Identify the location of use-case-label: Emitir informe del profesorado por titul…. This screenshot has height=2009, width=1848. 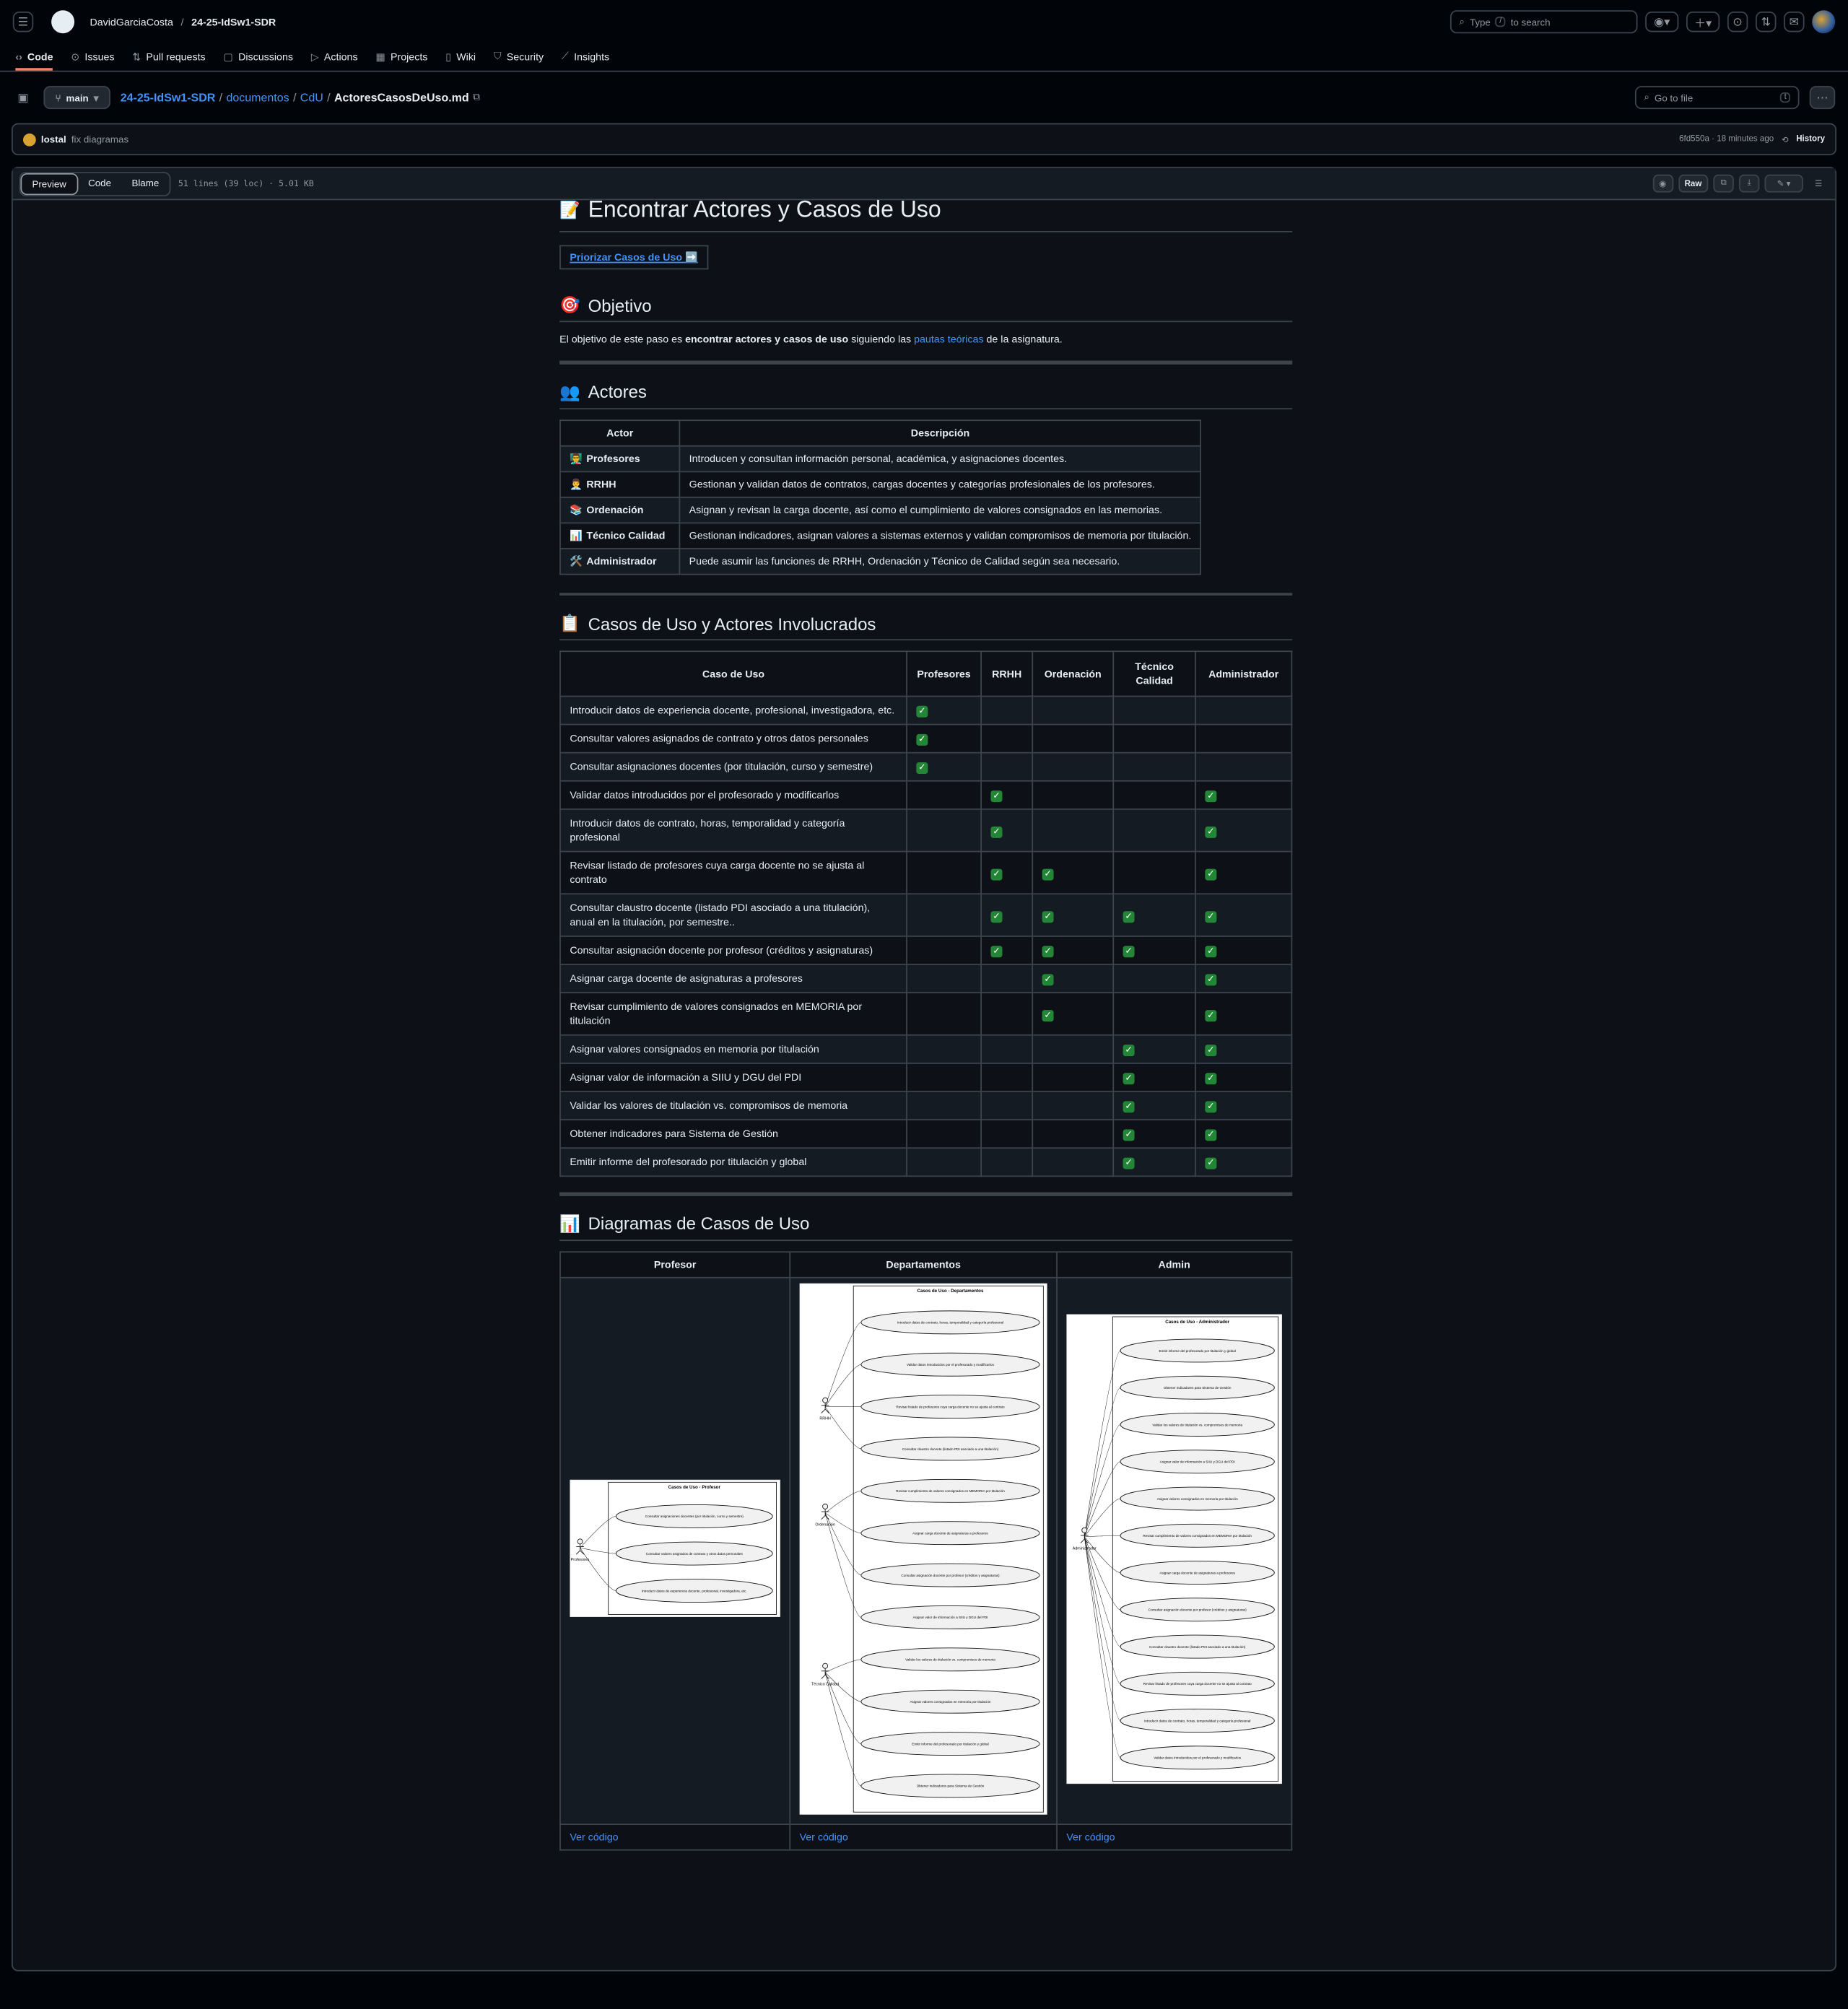
(1197, 1350).